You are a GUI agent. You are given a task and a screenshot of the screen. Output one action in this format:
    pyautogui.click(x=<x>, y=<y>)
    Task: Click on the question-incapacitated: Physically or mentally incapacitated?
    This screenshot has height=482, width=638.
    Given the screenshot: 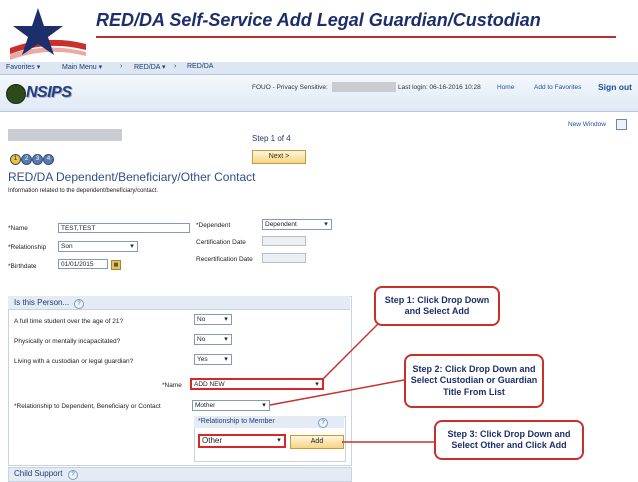 What is the action you would take?
    pyautogui.click(x=67, y=341)
    